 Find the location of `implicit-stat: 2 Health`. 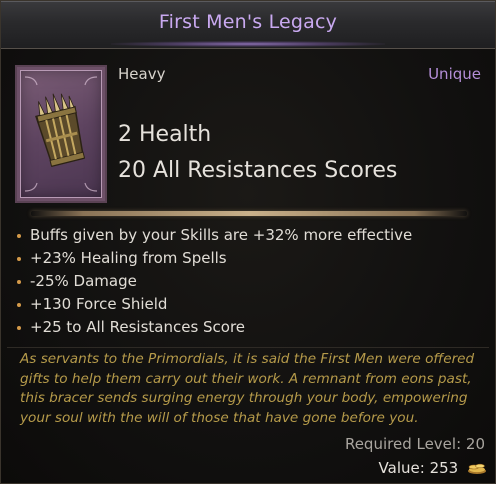

implicit-stat: 2 Health is located at coordinates (165, 134).